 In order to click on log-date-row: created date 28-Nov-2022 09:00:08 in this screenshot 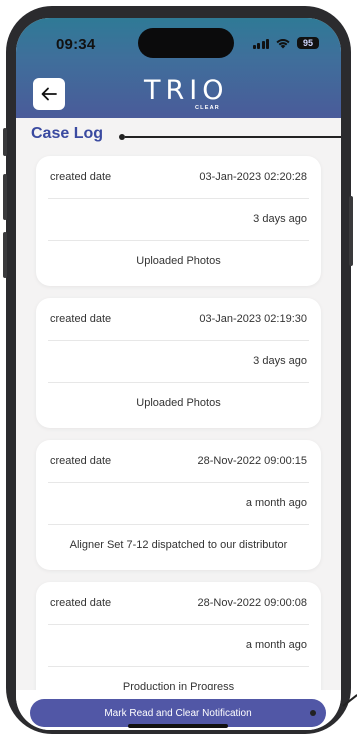, I will do `click(178, 603)`.